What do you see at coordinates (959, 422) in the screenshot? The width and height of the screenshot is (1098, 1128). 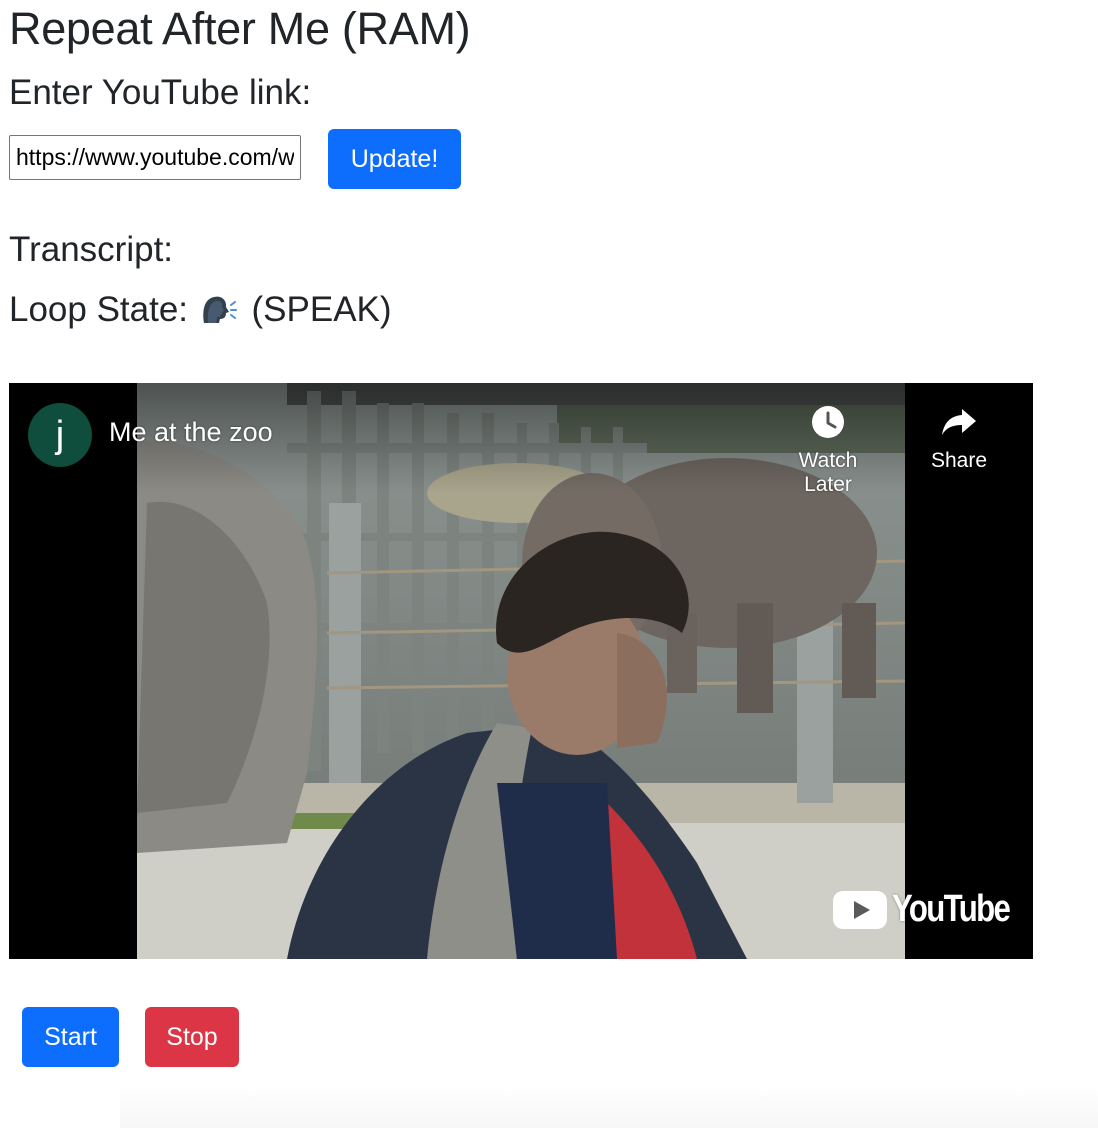 I see `share-icon` at bounding box center [959, 422].